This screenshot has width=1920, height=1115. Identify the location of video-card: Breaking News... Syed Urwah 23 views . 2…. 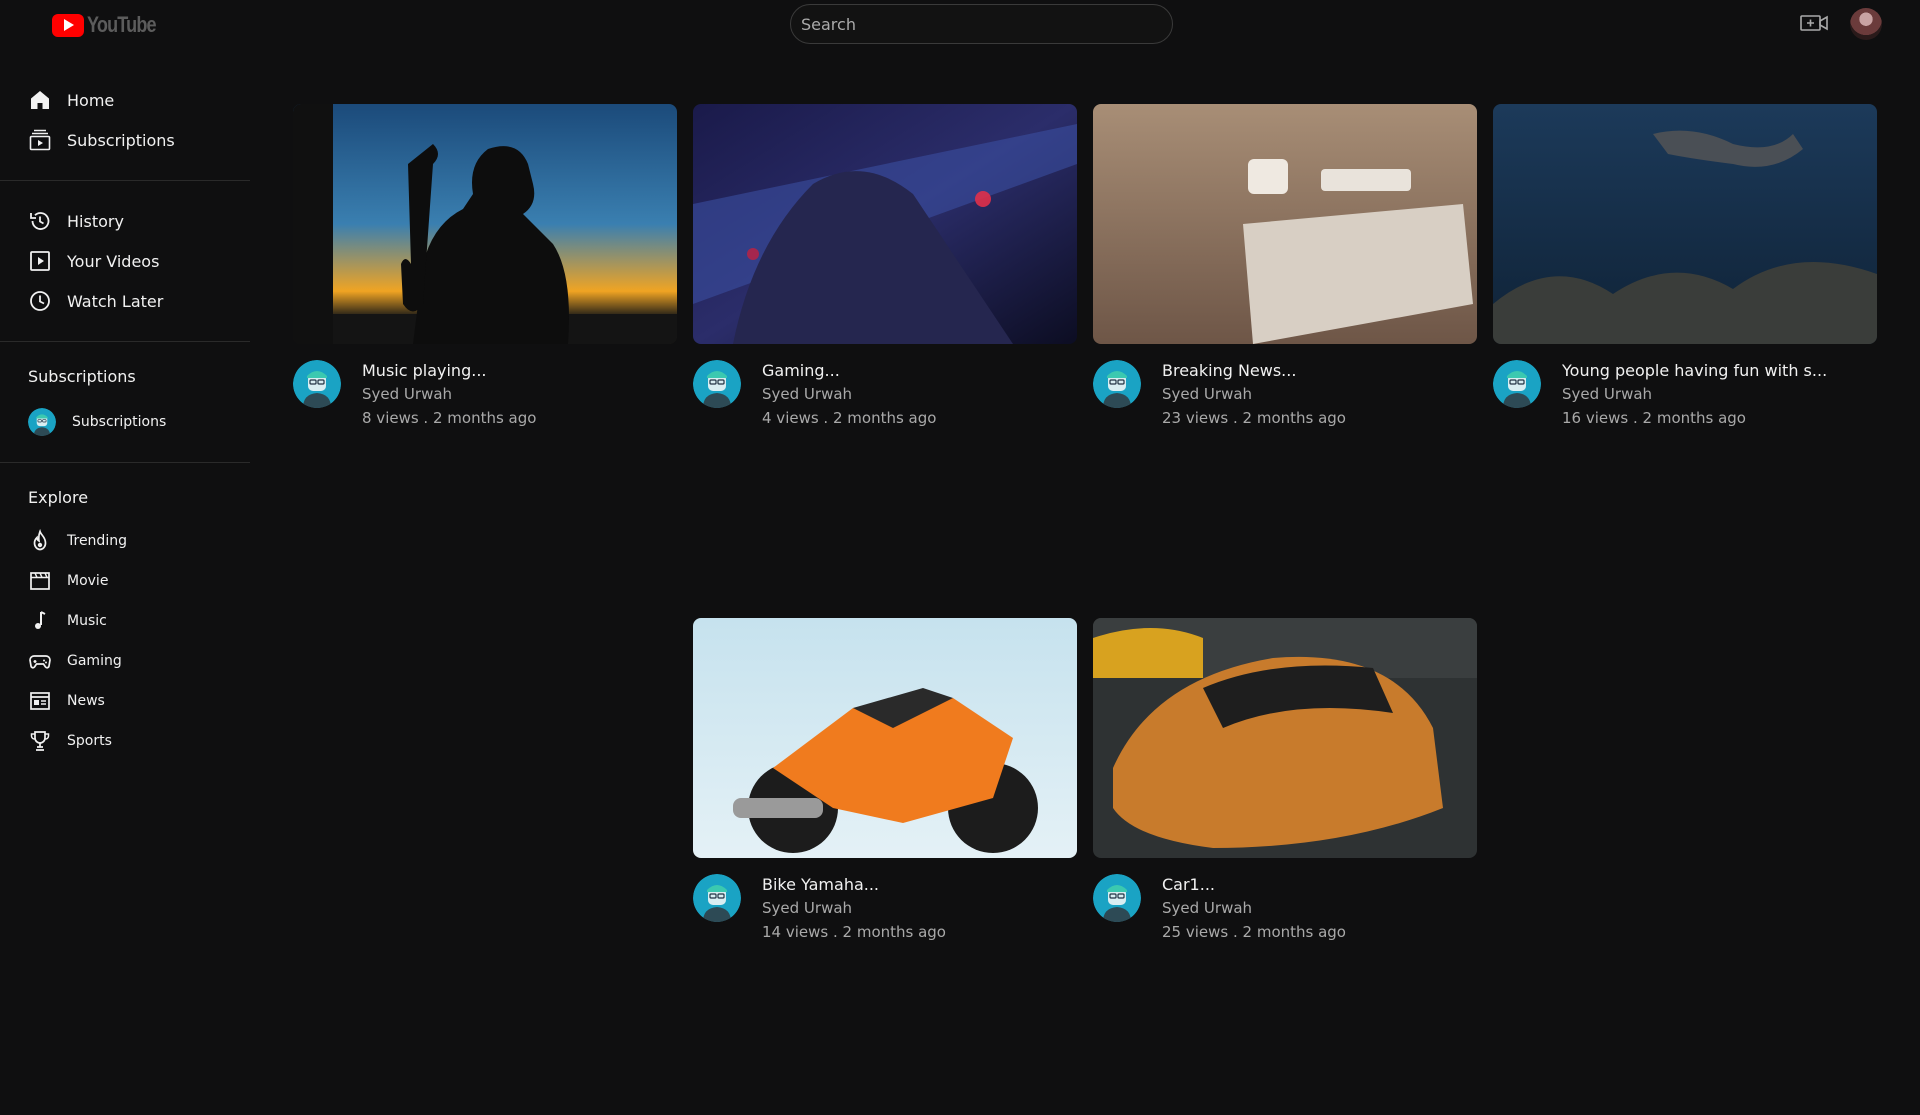
(1285, 266).